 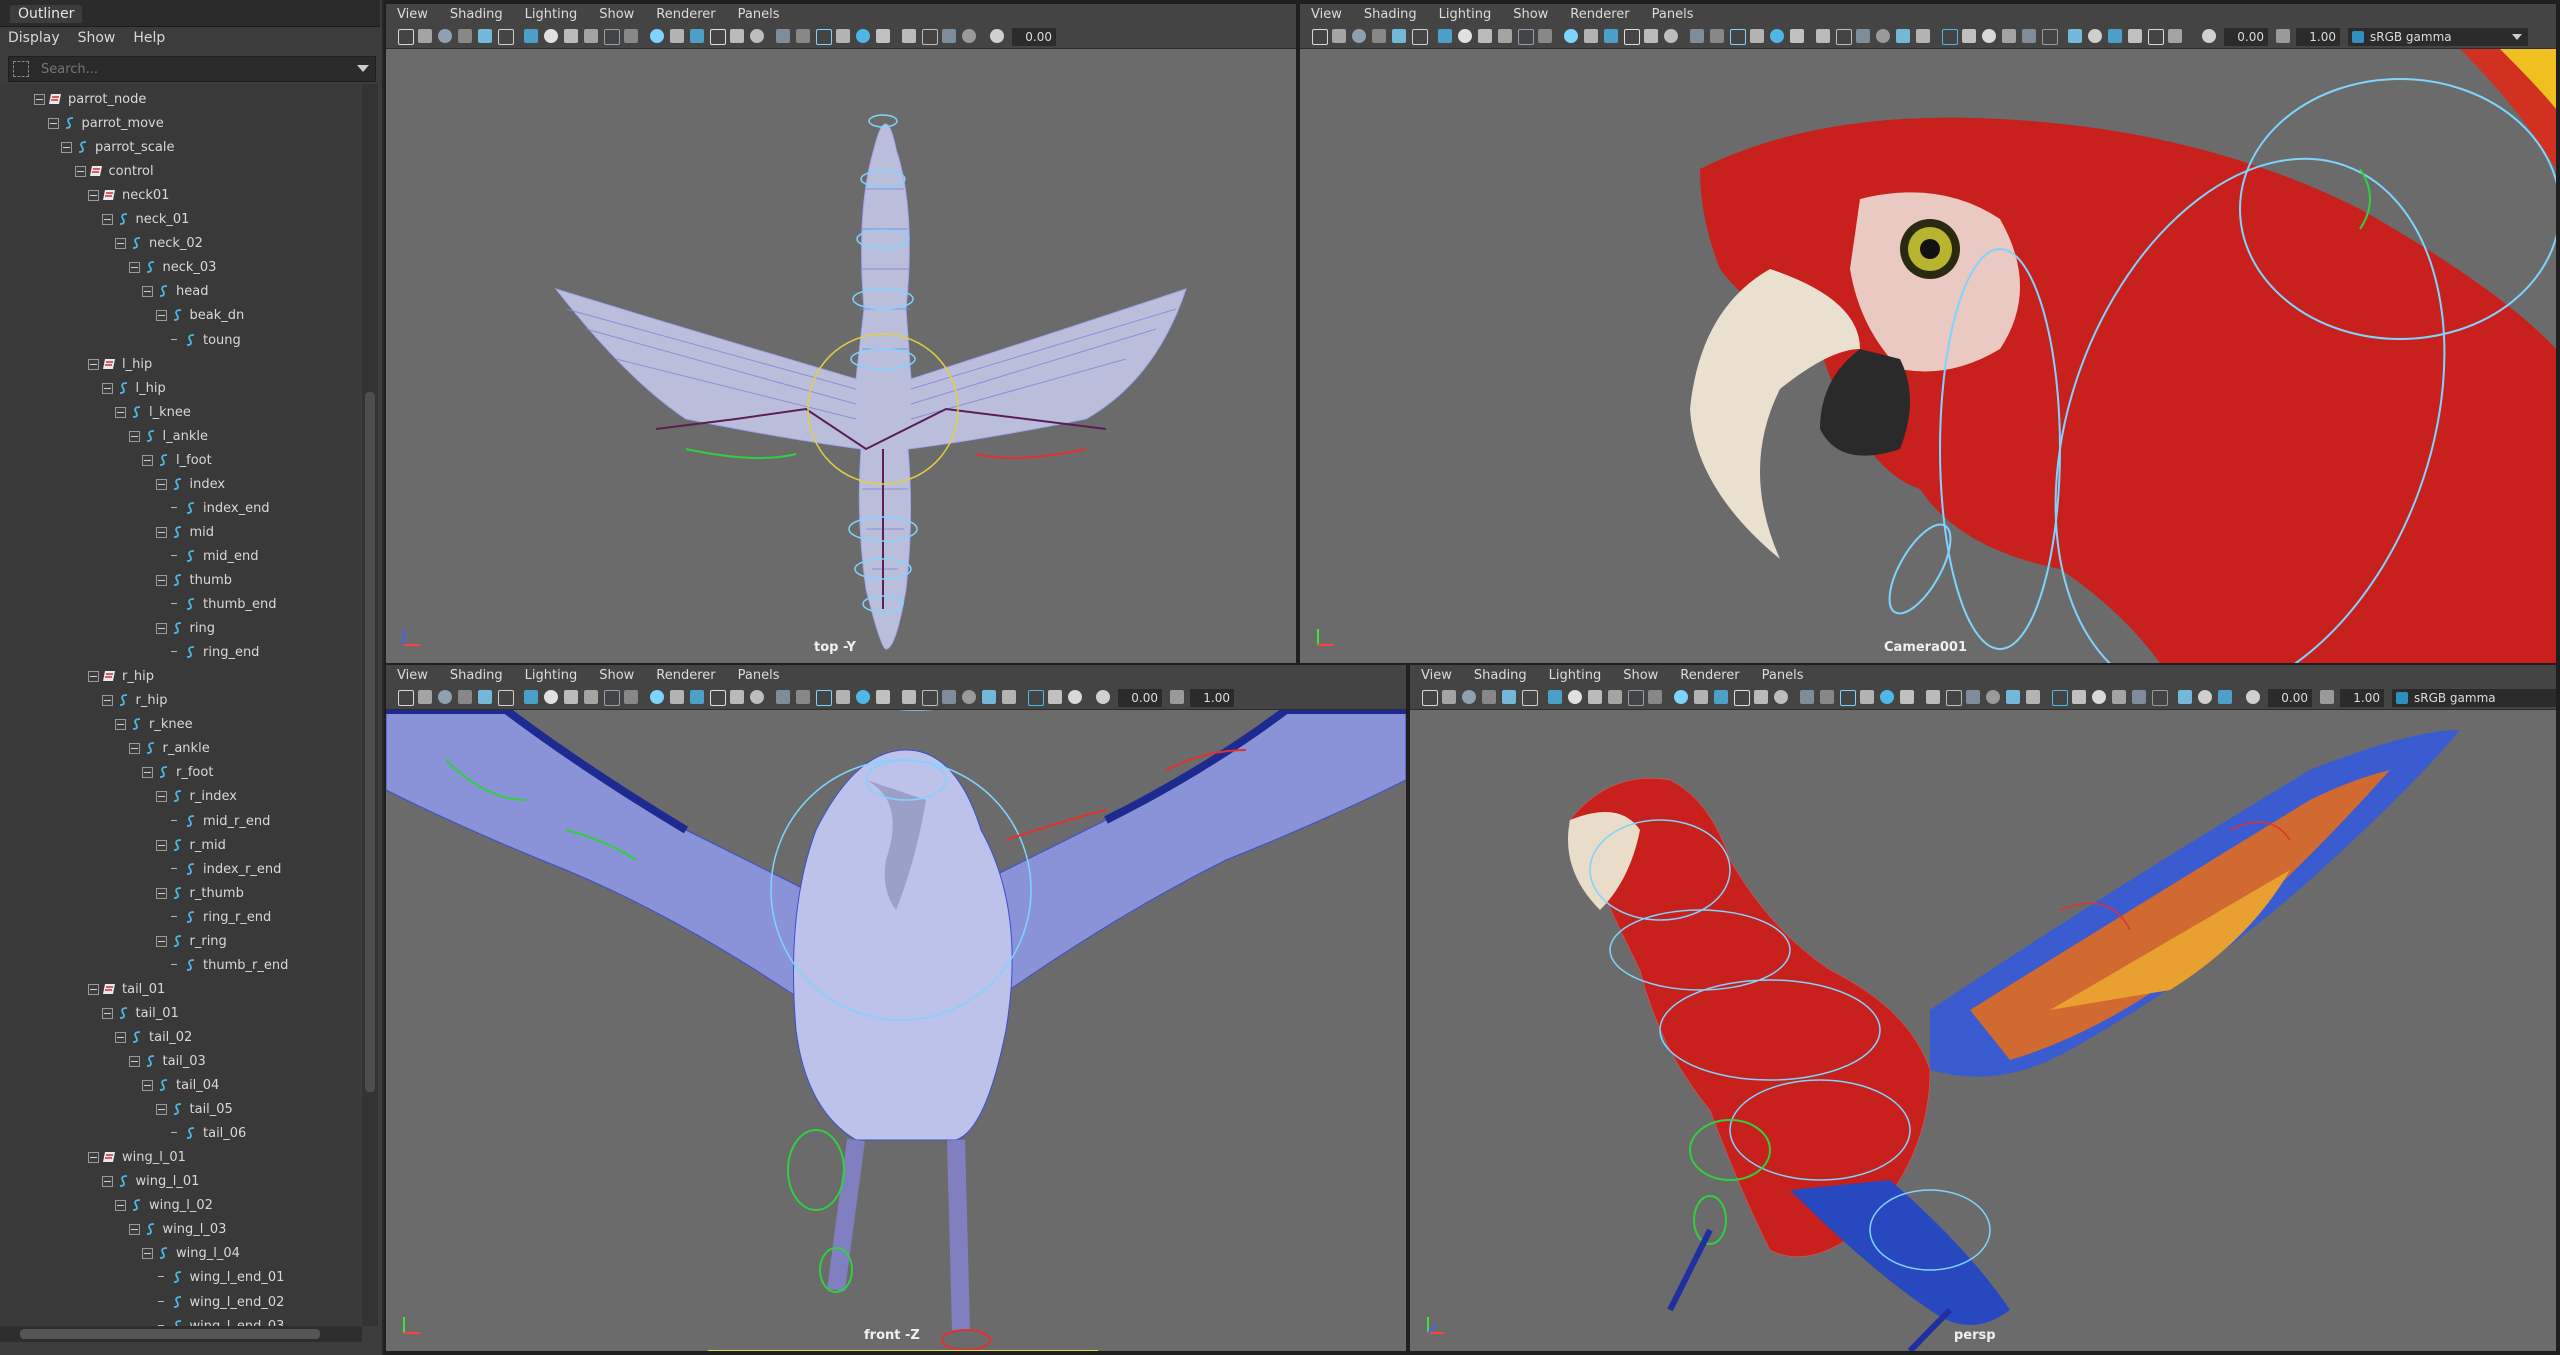 What do you see at coordinates (370, 705) in the screenshot?
I see `outliner-vertical-scrollbar` at bounding box center [370, 705].